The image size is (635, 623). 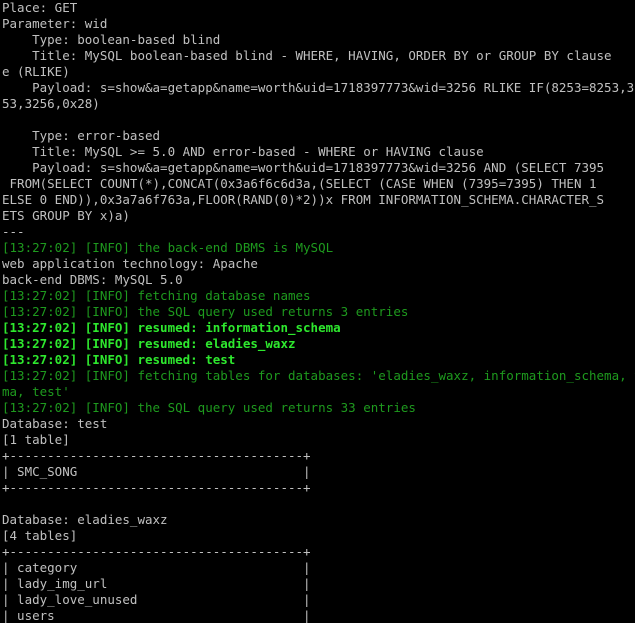 What do you see at coordinates (36, 71) in the screenshot?
I see `terminal-line: e (RLIKE)` at bounding box center [36, 71].